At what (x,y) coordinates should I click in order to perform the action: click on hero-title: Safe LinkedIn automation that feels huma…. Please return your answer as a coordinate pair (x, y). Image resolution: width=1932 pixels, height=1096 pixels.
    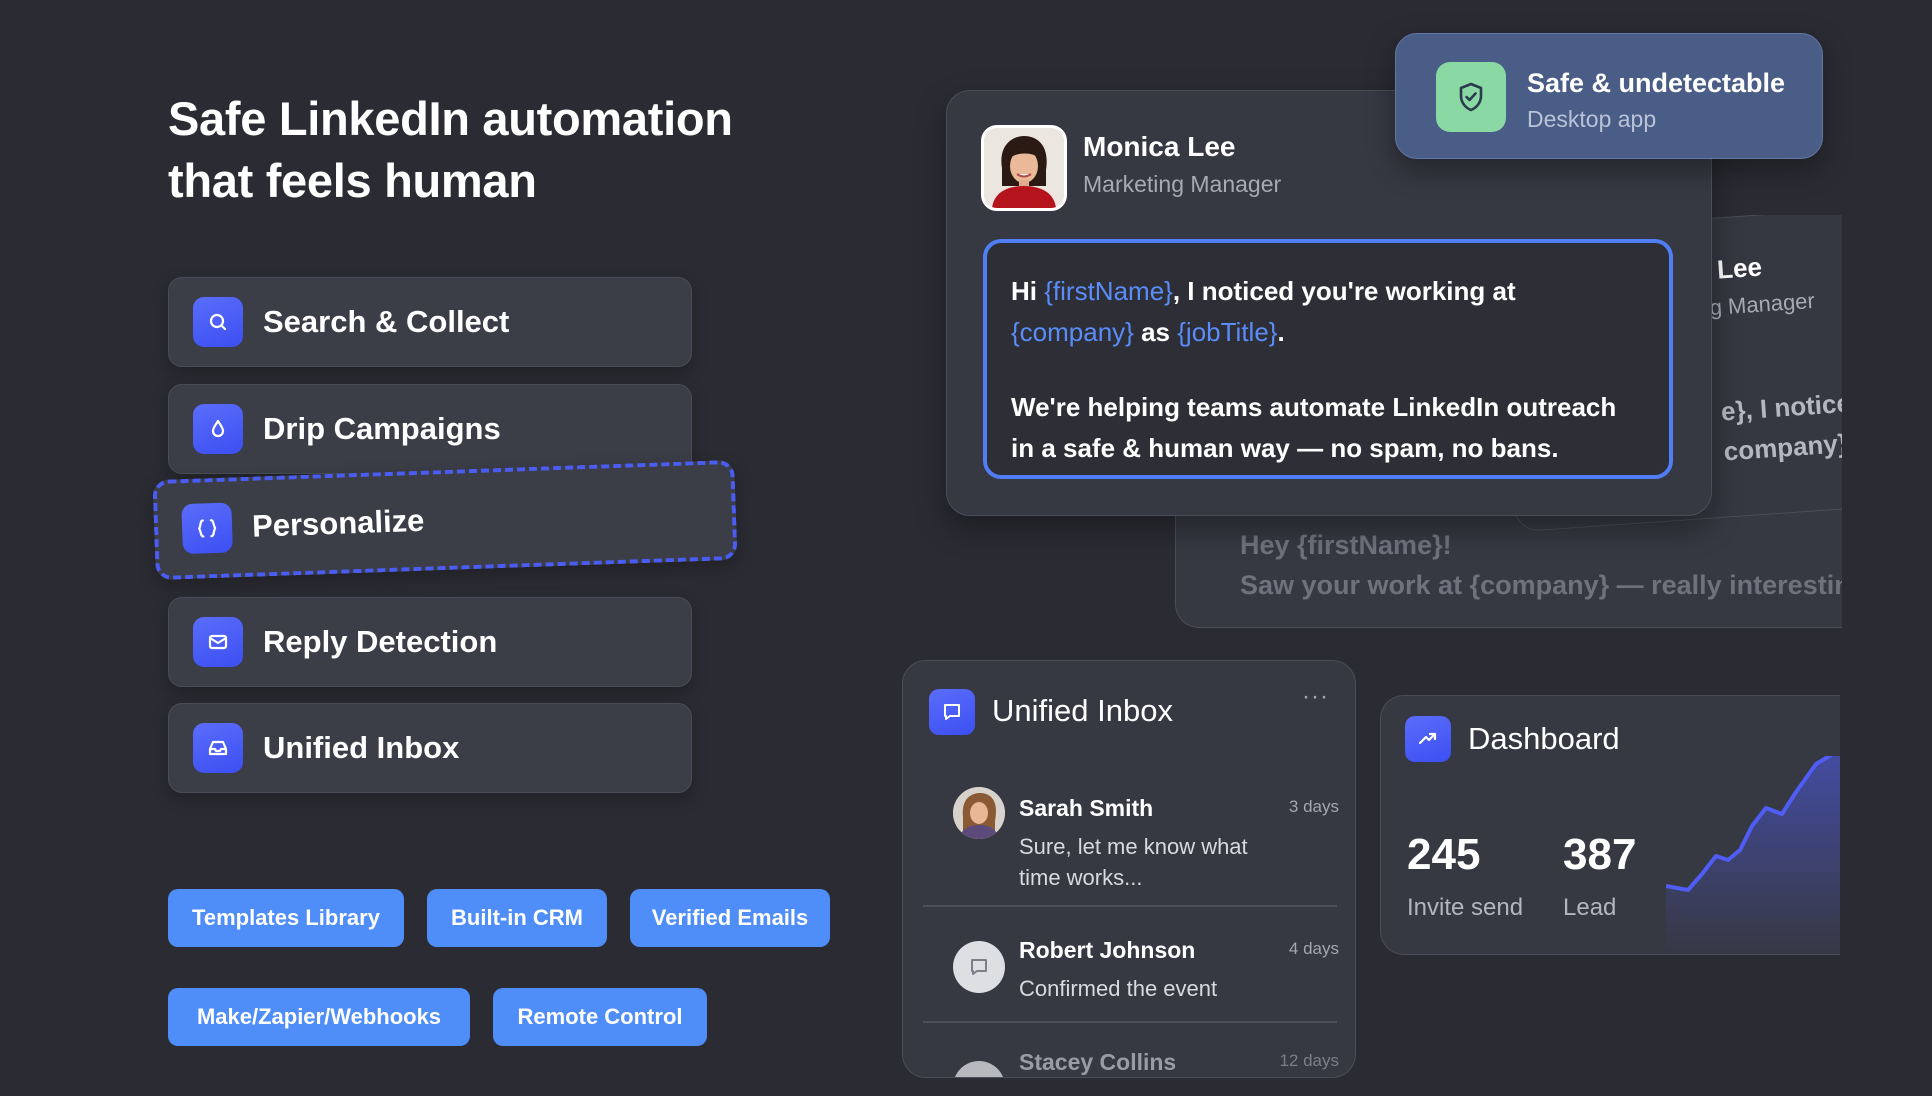
    Looking at the image, I should click on (488, 150).